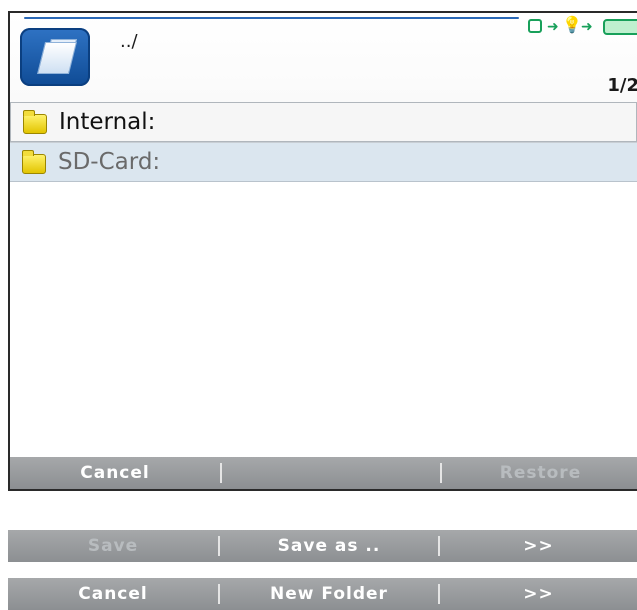  I want to click on list-item-internal: Internal:, so click(323, 122).